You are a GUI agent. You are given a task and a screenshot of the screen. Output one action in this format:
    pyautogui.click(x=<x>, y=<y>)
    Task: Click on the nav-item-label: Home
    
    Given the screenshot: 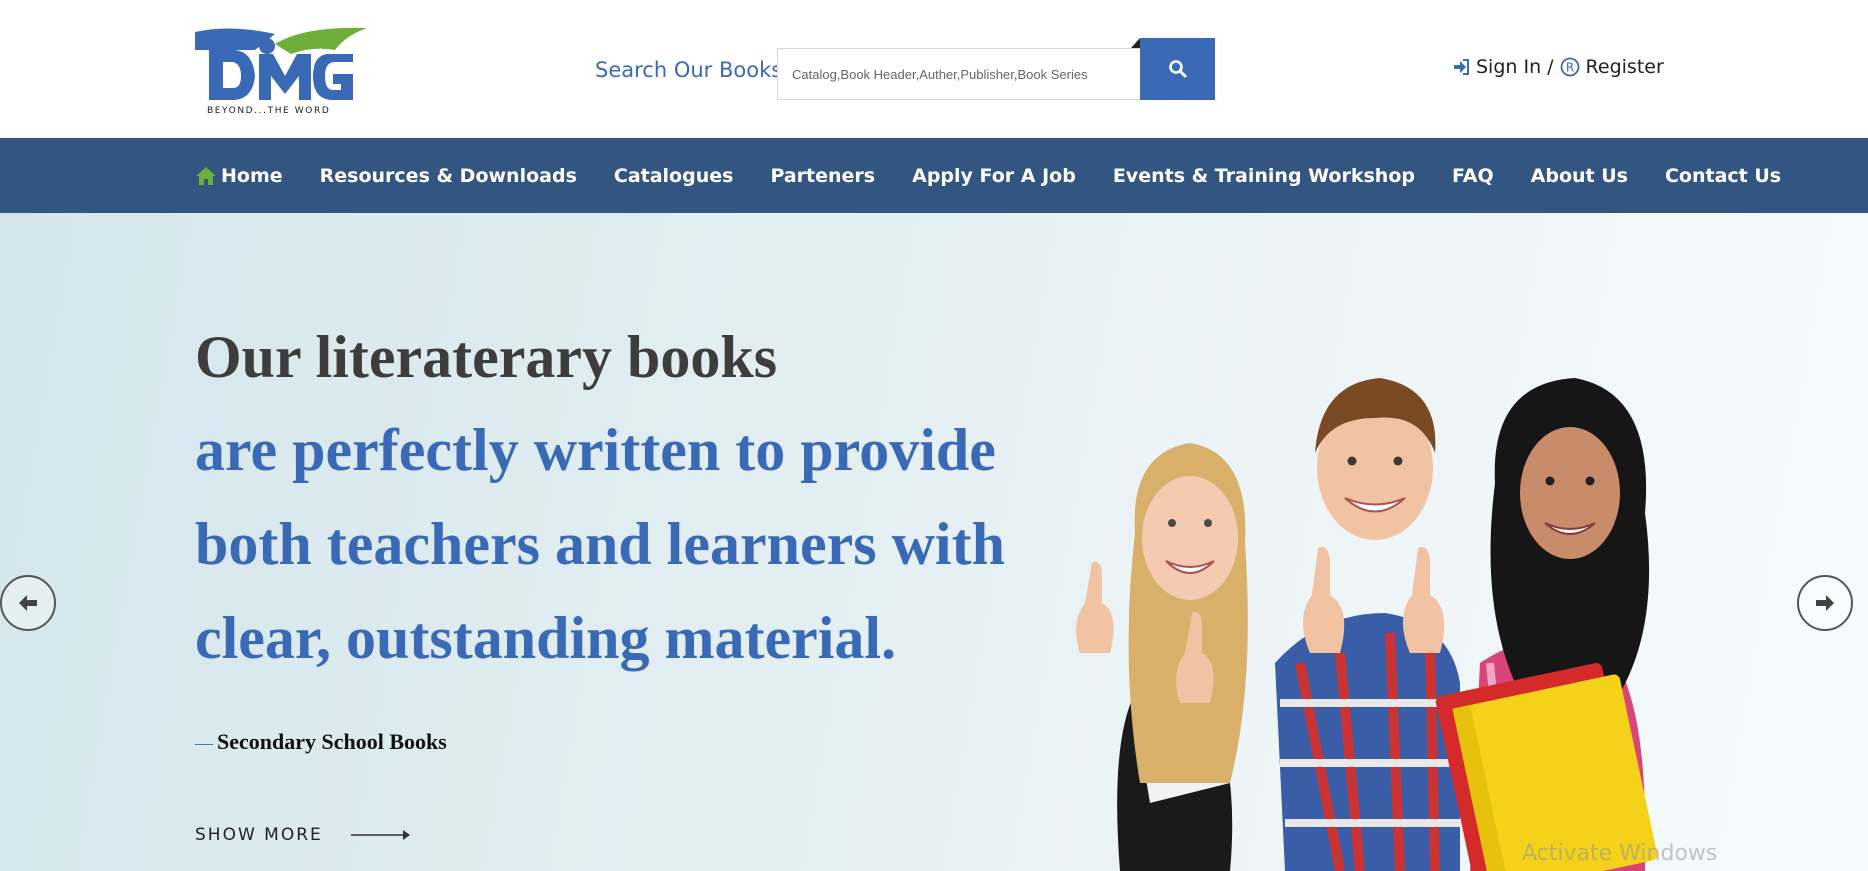 What is the action you would take?
    pyautogui.click(x=252, y=175)
    